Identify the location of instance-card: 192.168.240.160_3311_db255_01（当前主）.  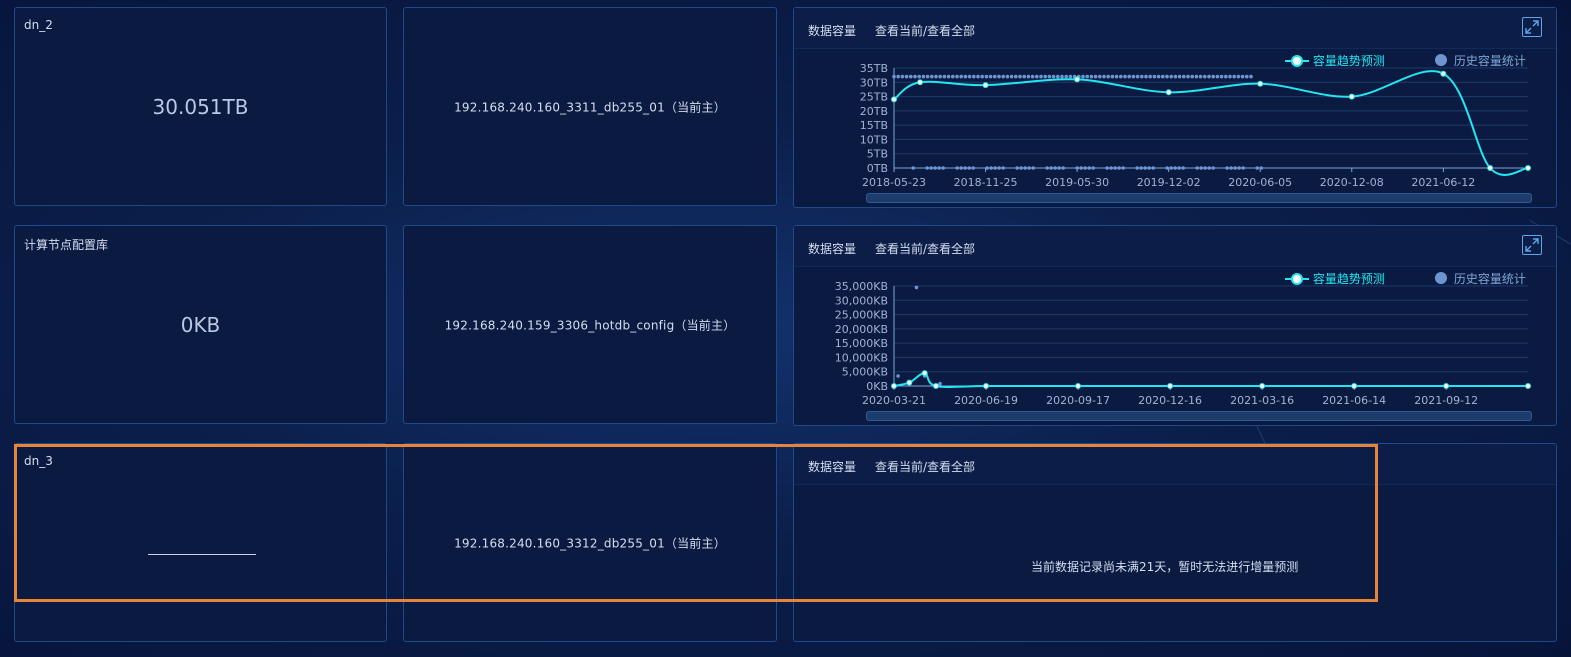
(590, 106).